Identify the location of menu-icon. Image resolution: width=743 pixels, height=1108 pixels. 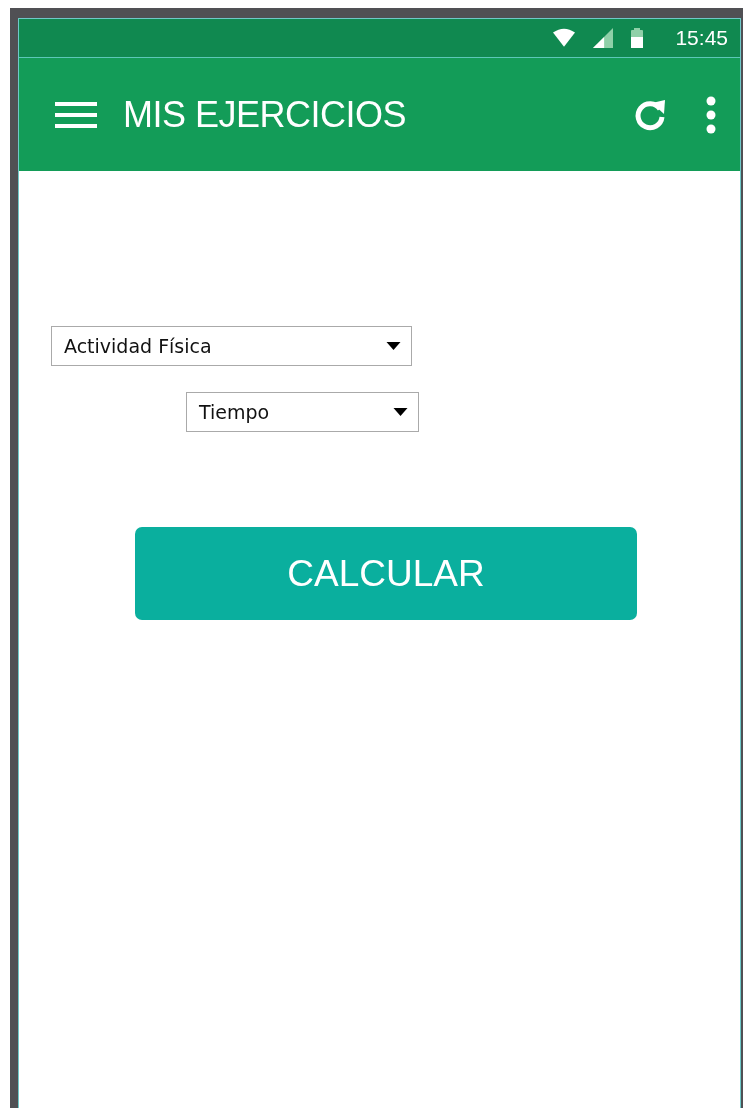
(76, 114).